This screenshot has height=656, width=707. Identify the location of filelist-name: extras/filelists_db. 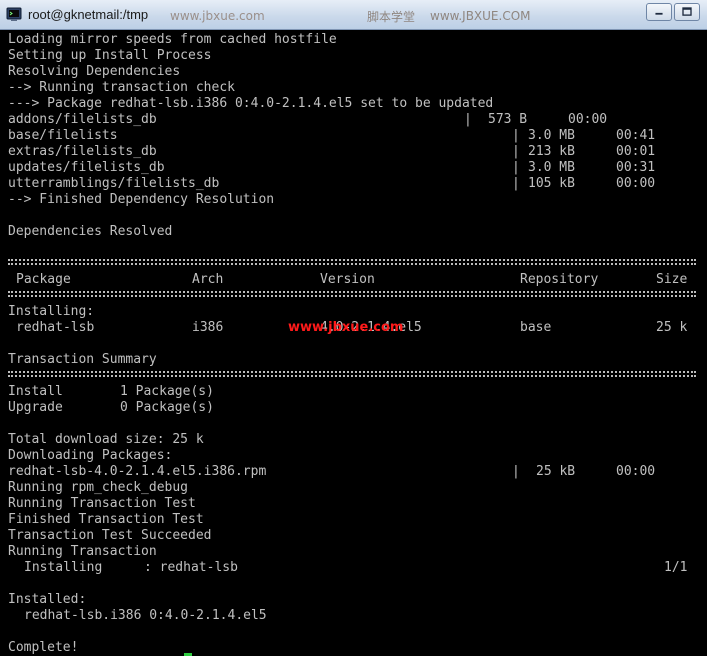
(82, 151).